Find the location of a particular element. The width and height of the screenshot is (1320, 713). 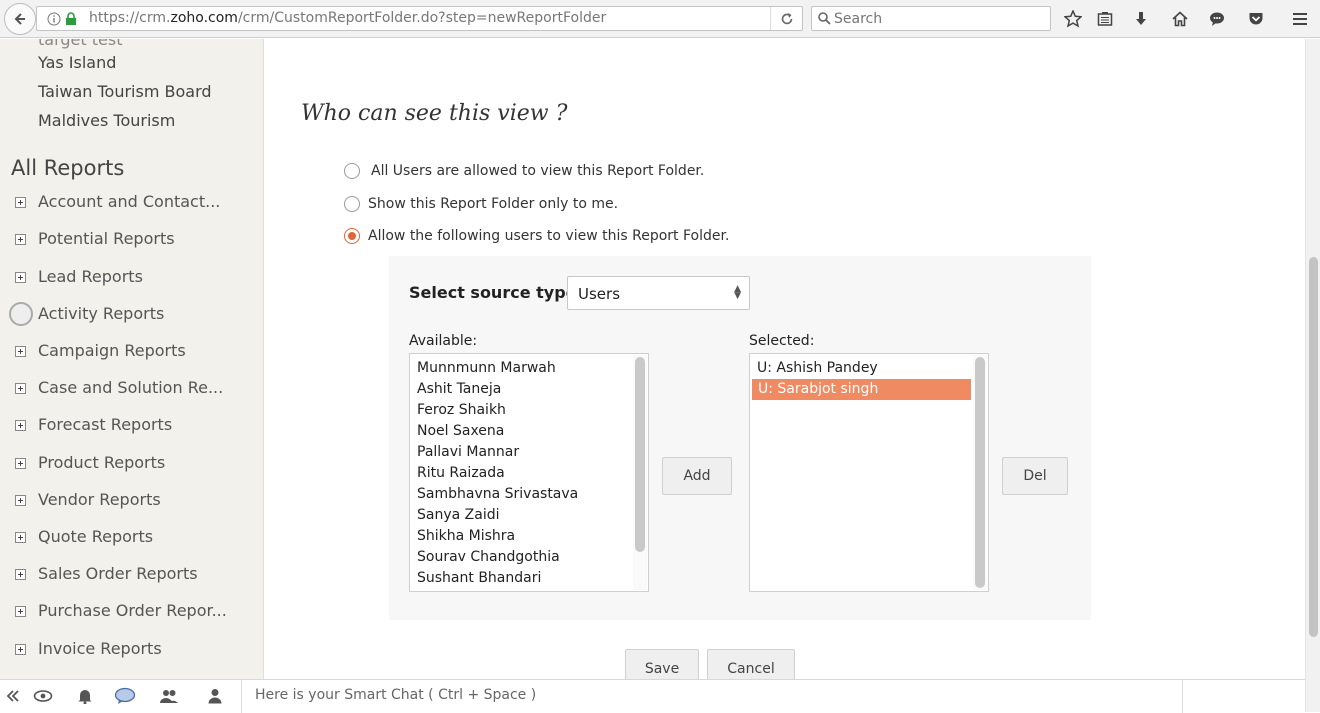

sidebar-report-item: Invoice Reports is located at coordinates (131, 650).